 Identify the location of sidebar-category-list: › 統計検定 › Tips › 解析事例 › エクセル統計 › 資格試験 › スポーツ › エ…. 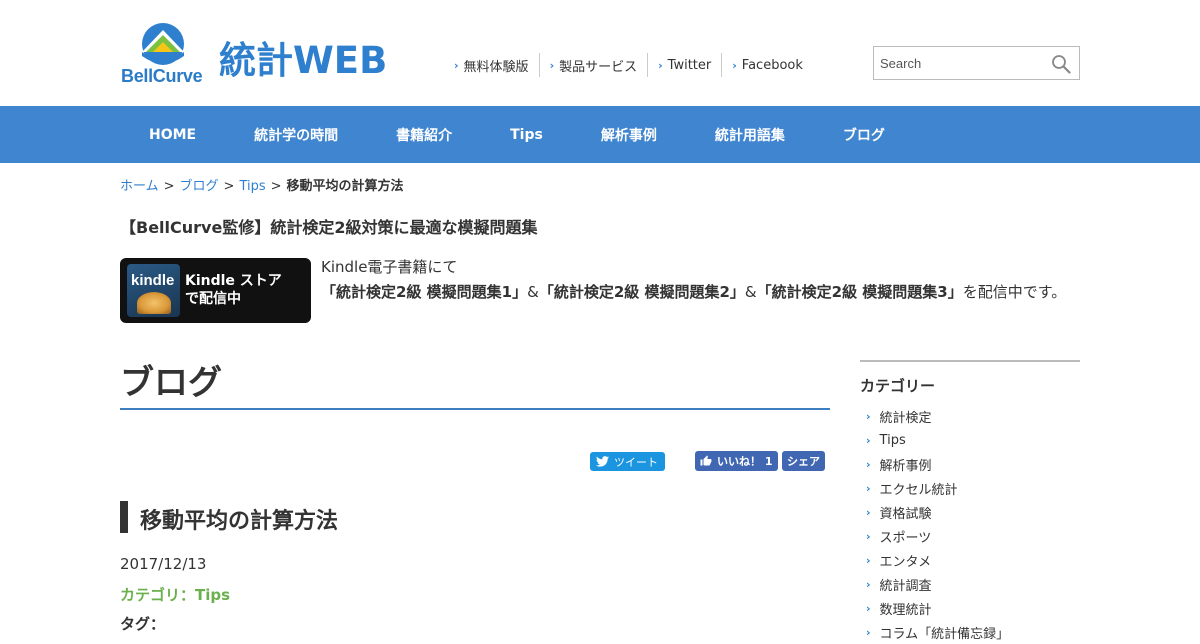
(937, 524).